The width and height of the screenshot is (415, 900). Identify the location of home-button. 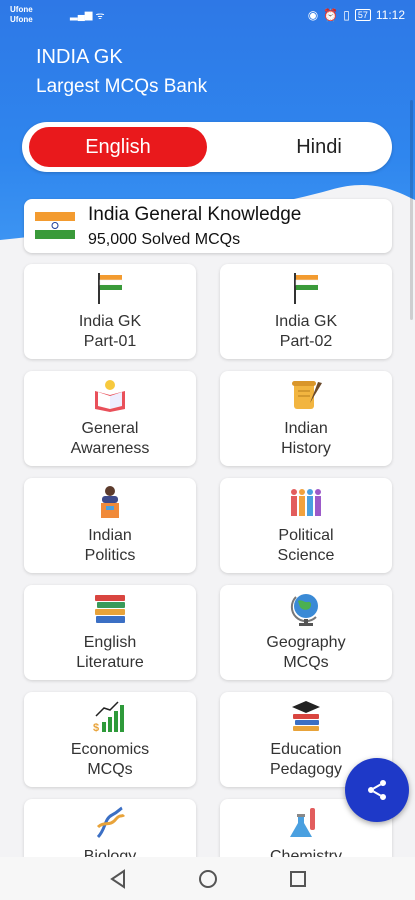
(208, 879).